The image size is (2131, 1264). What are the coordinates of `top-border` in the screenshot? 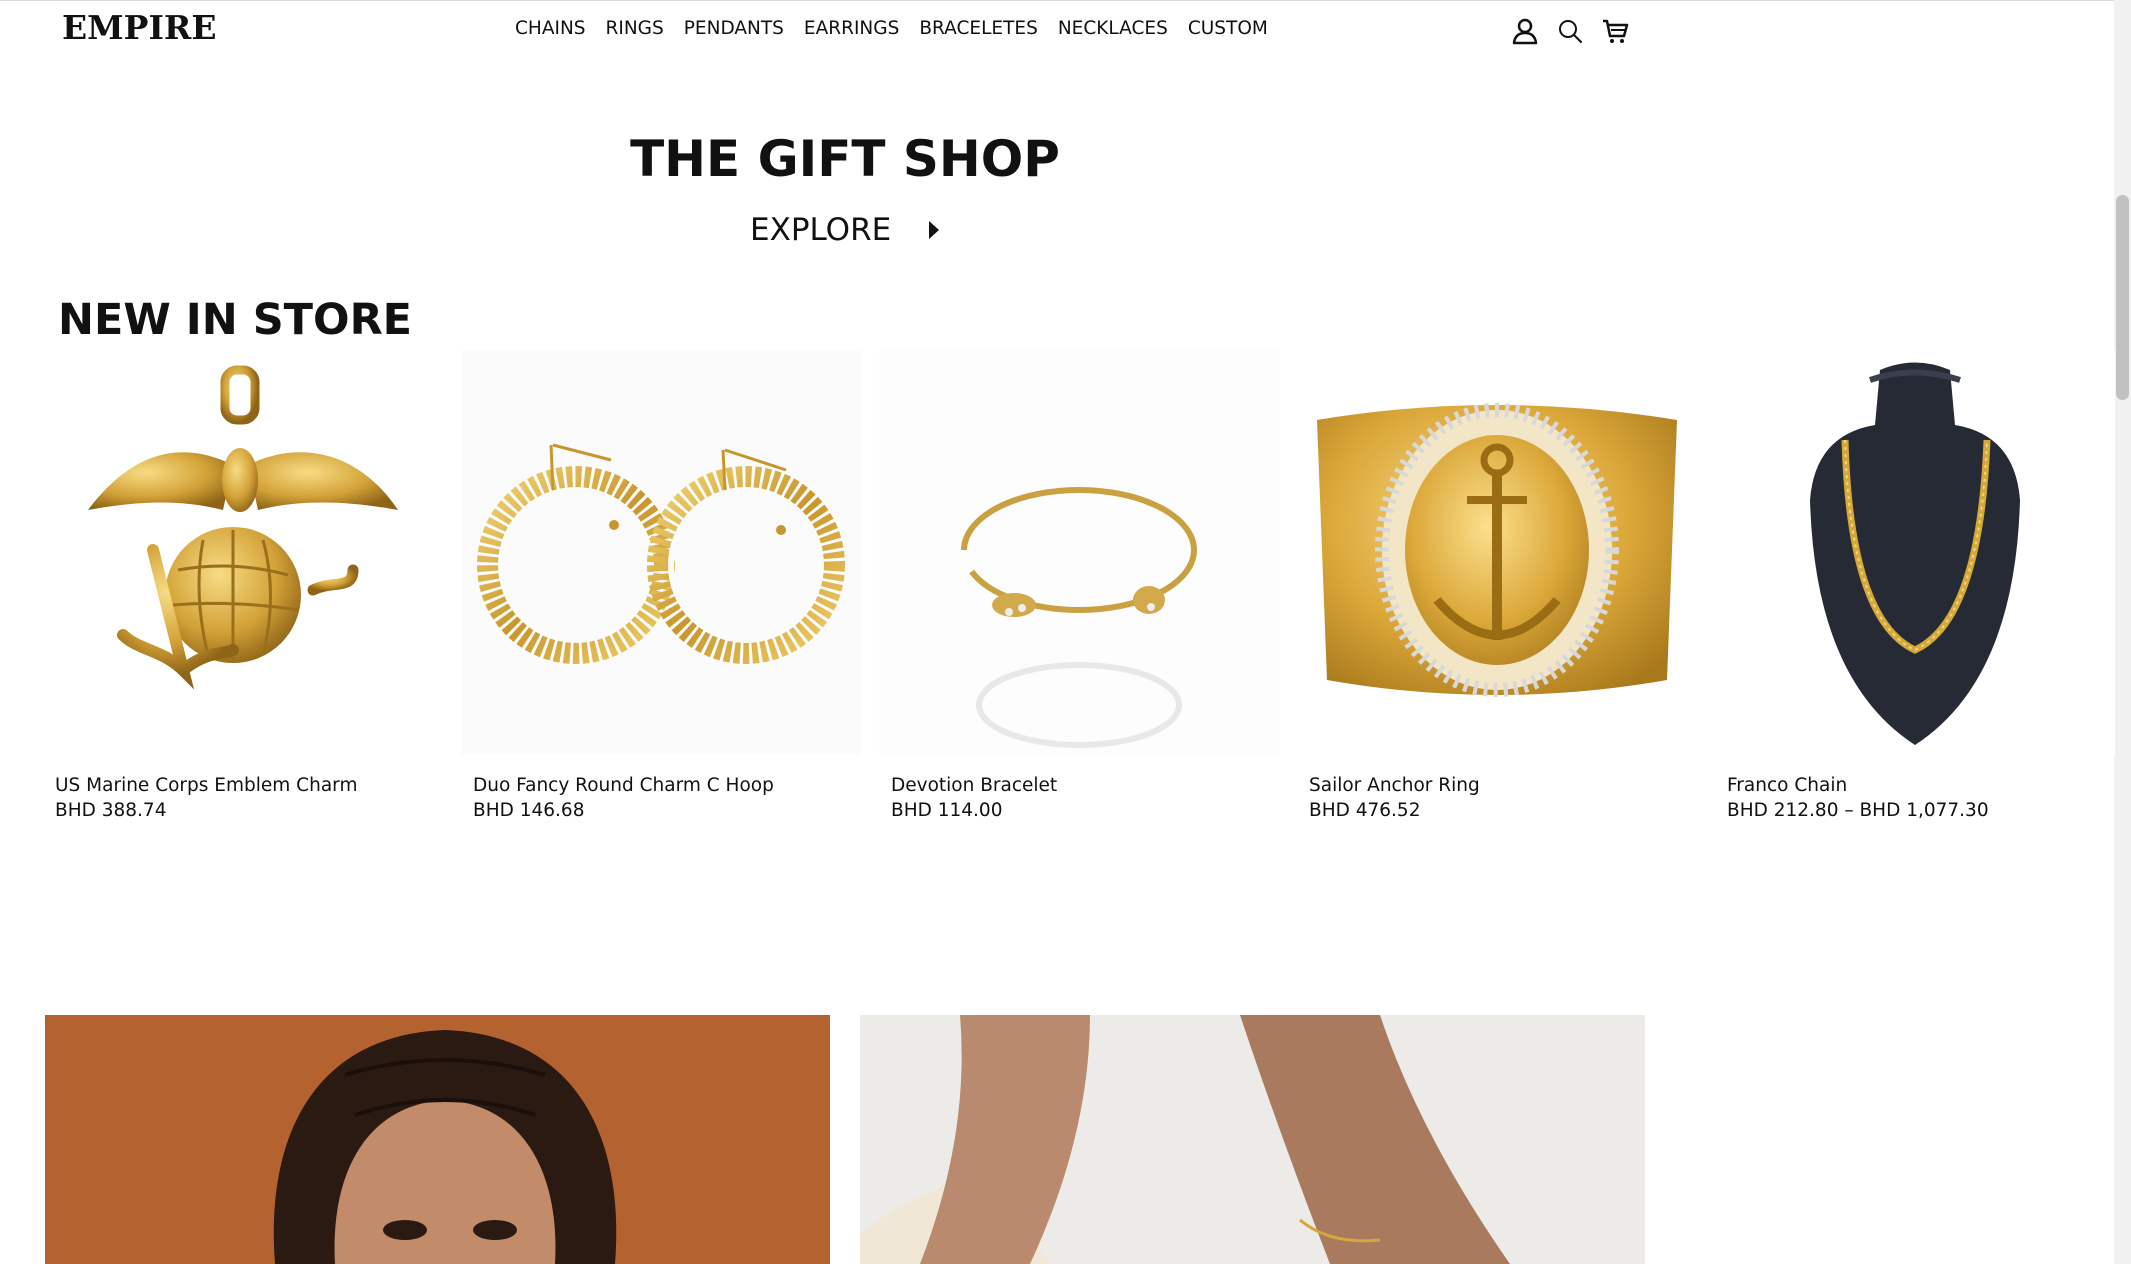 It's located at (1065, 0).